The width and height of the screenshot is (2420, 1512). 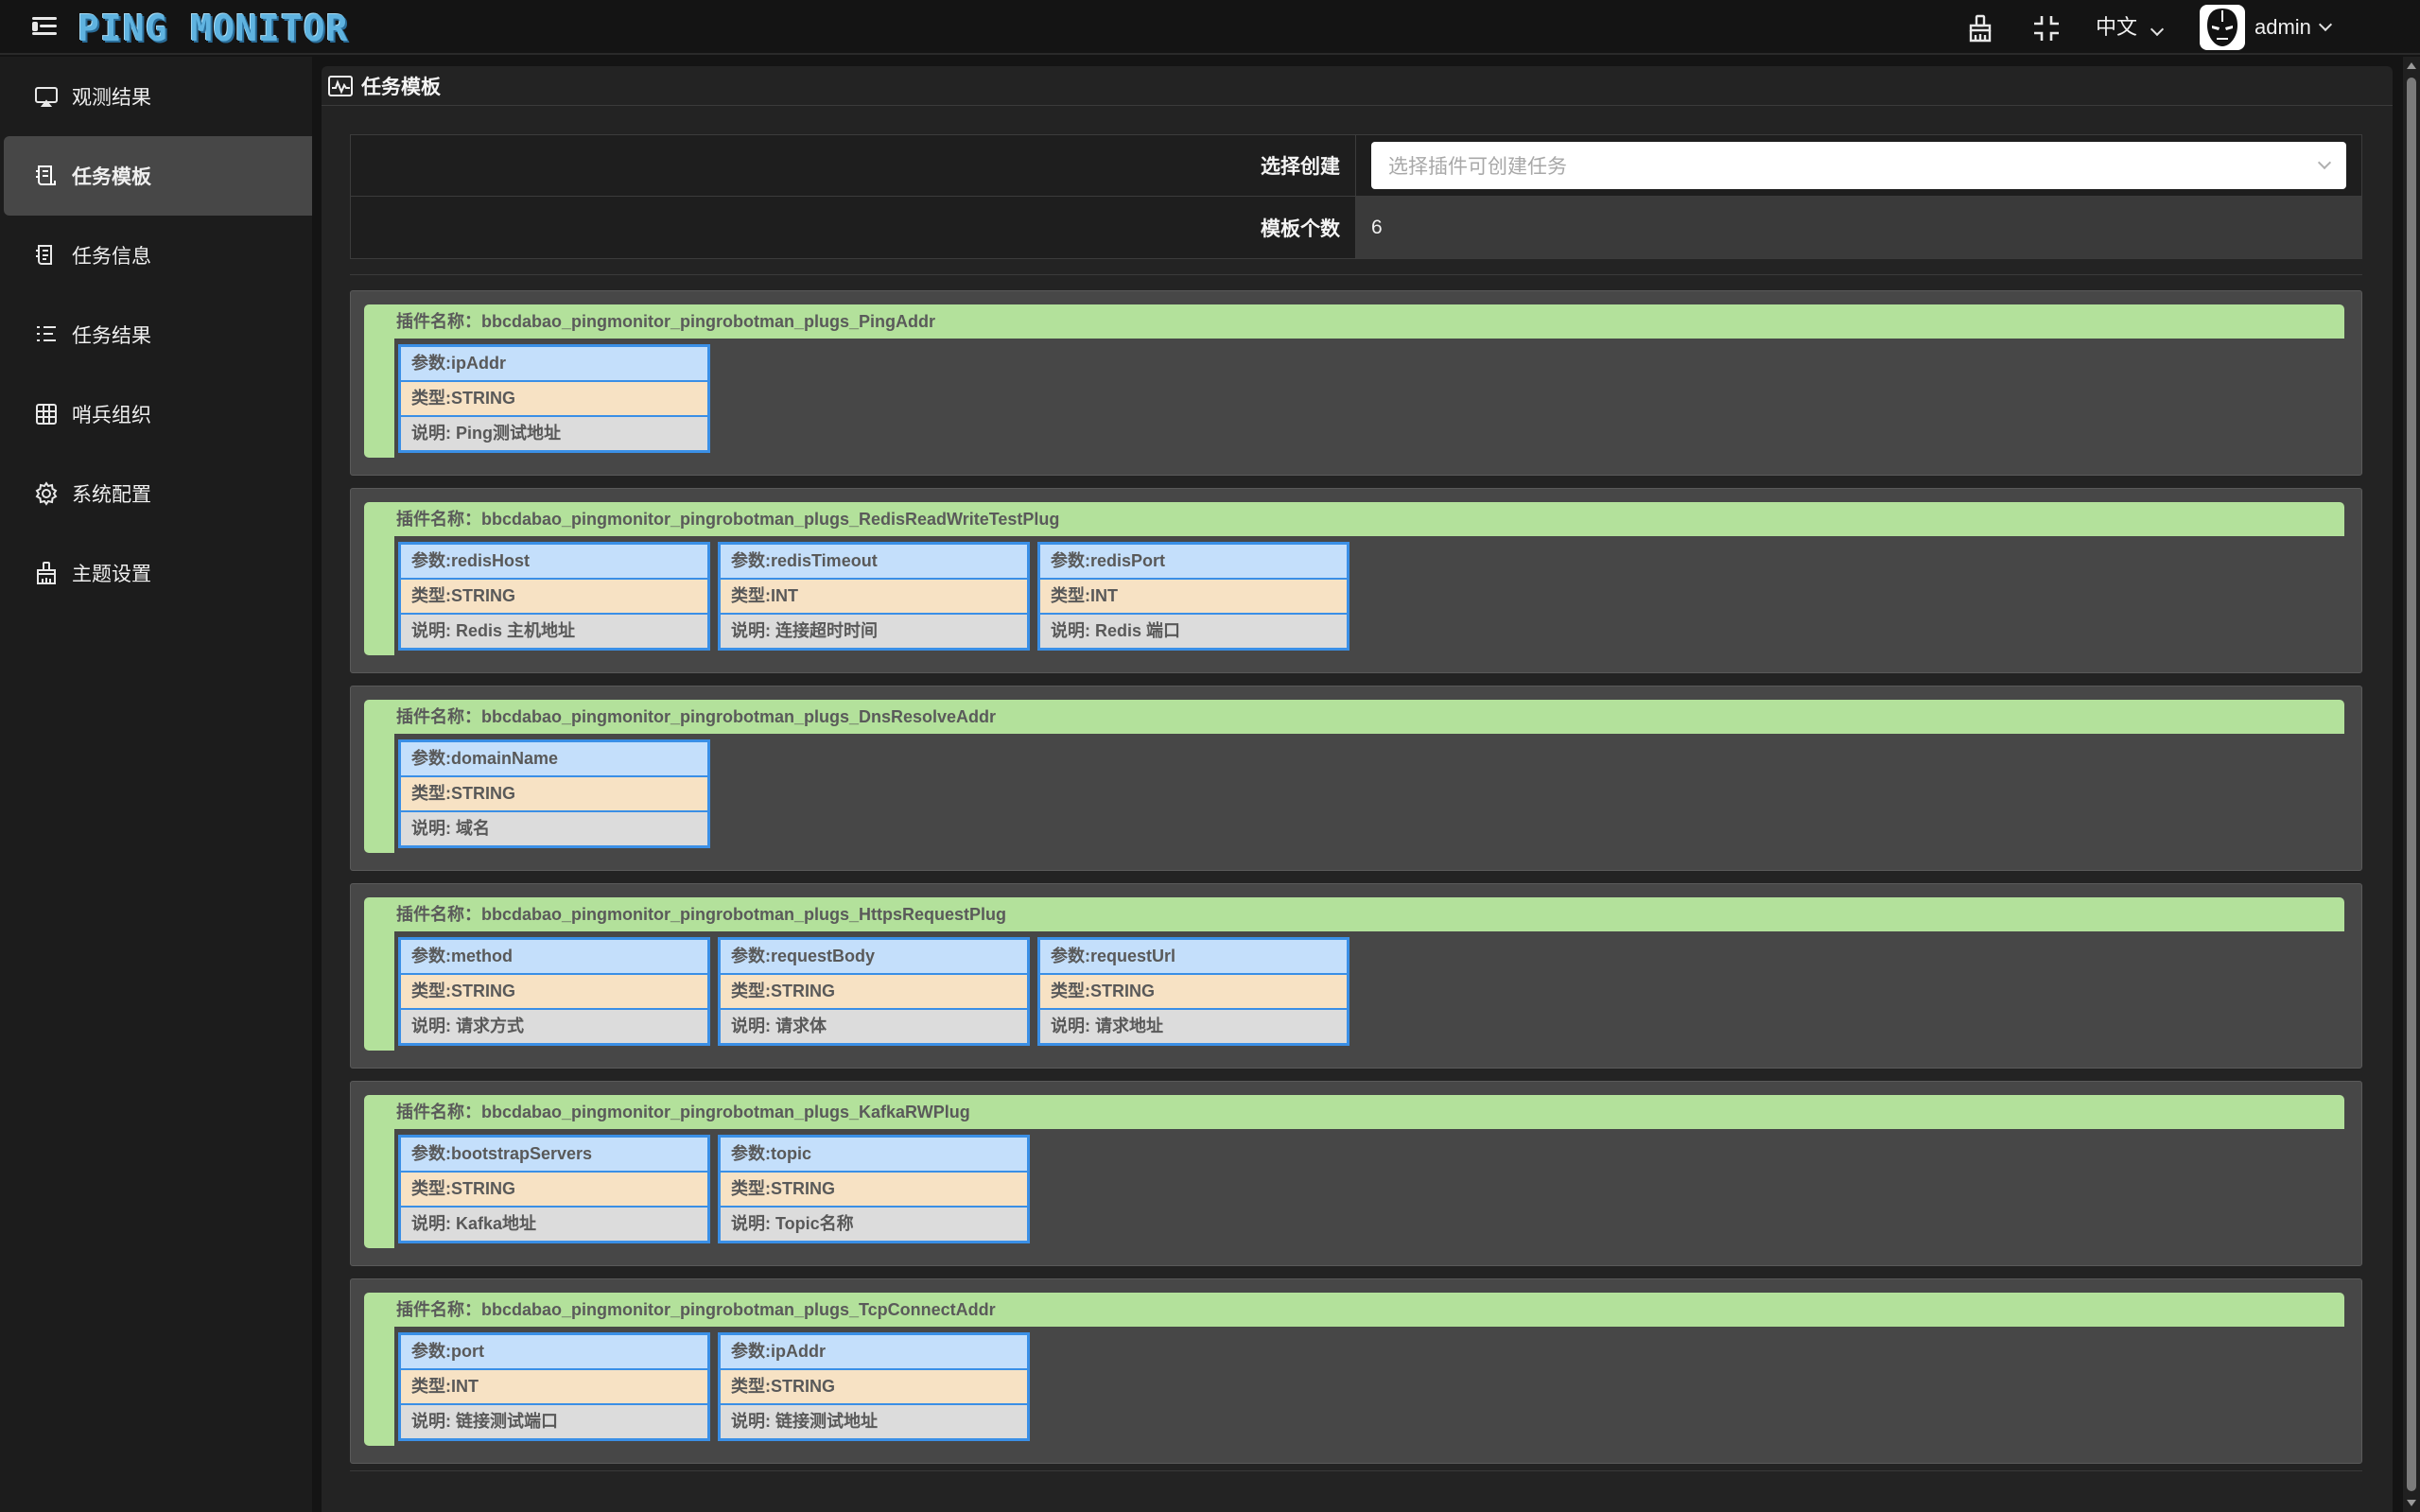 What do you see at coordinates (47, 27) in the screenshot?
I see `menu-toggle-icon` at bounding box center [47, 27].